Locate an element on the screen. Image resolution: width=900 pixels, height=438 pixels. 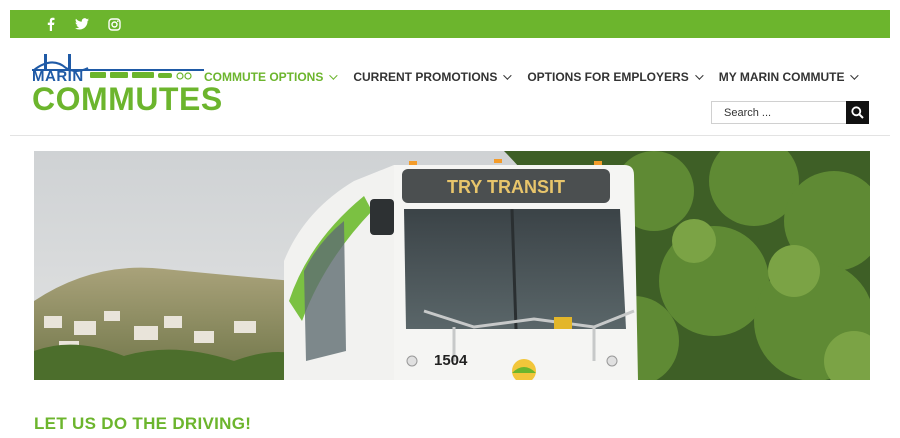
nav-current-promotions: CURRENT PROMOTIONS is located at coordinates (433, 77).